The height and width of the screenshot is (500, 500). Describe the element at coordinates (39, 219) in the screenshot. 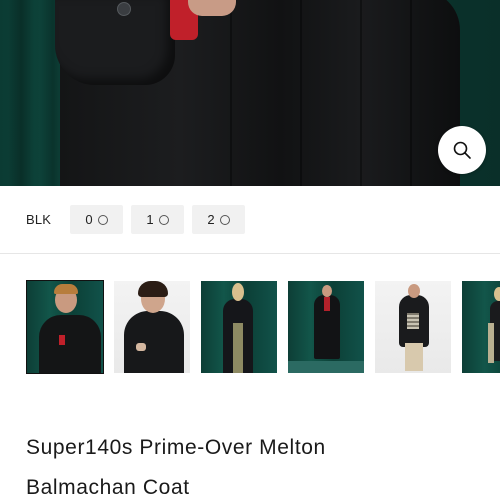

I see `color-label: BLK` at that location.